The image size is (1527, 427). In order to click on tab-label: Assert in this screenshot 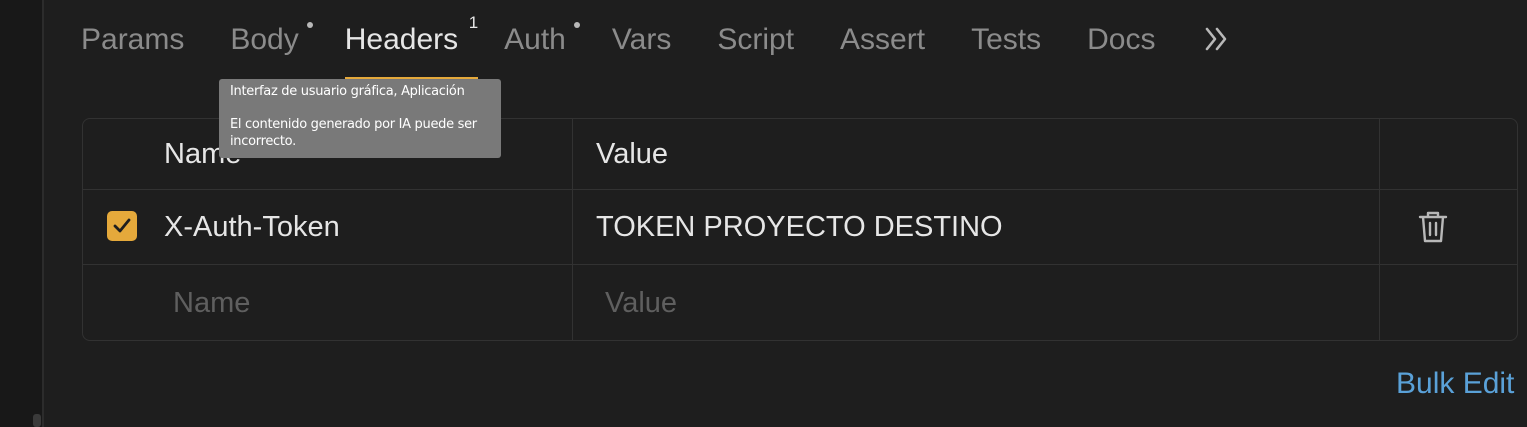, I will do `click(883, 39)`.